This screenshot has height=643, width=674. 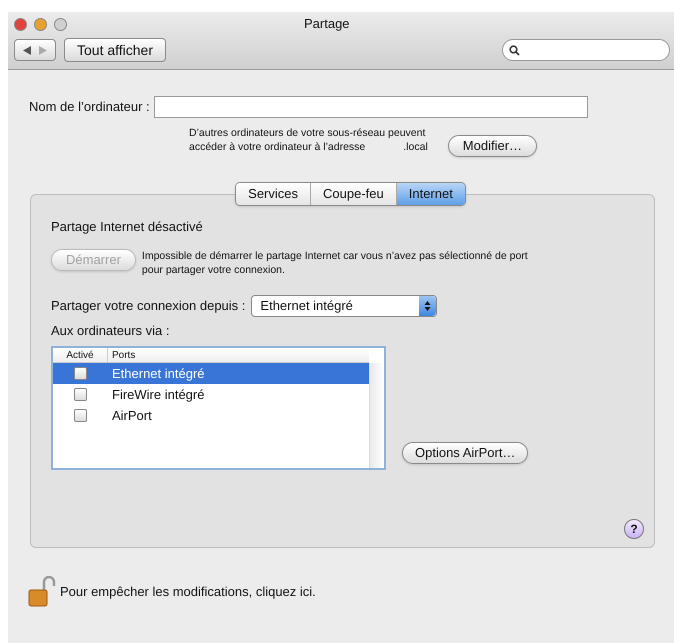 What do you see at coordinates (188, 592) in the screenshot?
I see `lock-text: Pour empêcher les modifications, cliquez ici.` at bounding box center [188, 592].